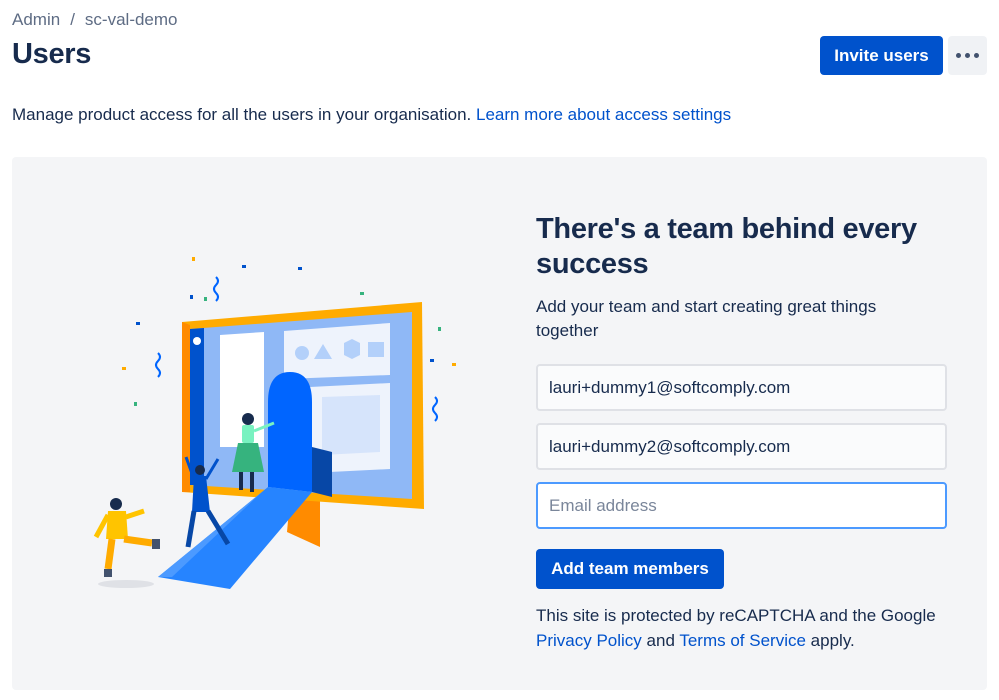  Describe the element at coordinates (589, 640) in the screenshot. I see `privacy-policy-link: Privacy Policy` at that location.